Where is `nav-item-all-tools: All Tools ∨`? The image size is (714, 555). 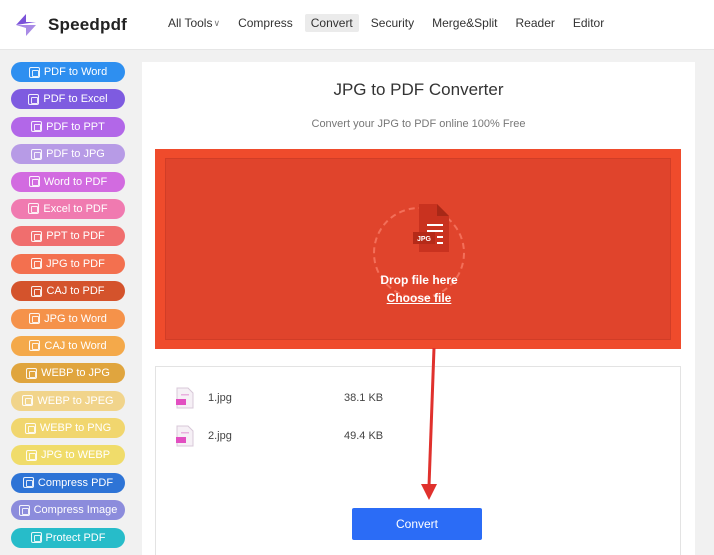
nav-item-all-tools: All Tools ∨ is located at coordinates (194, 23).